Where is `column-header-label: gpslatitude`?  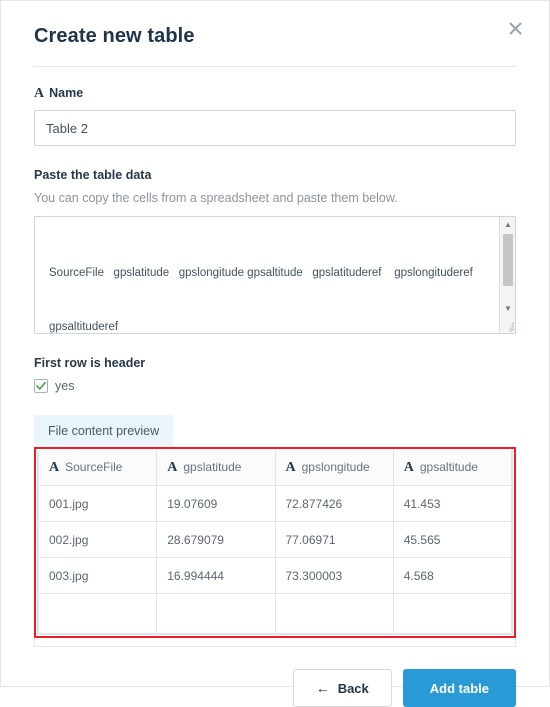 column-header-label: gpslatitude is located at coordinates (212, 467).